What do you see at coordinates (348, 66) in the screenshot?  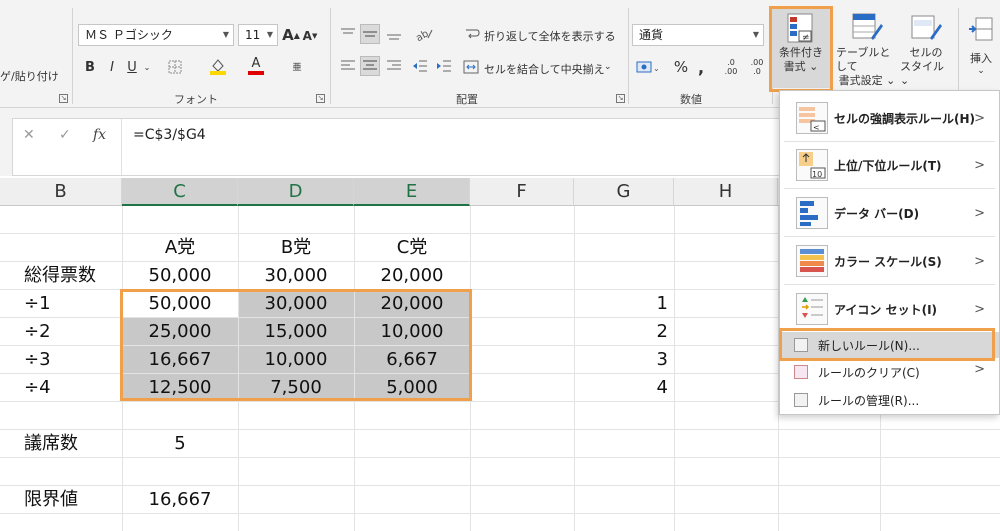 I see `align-left-button` at bounding box center [348, 66].